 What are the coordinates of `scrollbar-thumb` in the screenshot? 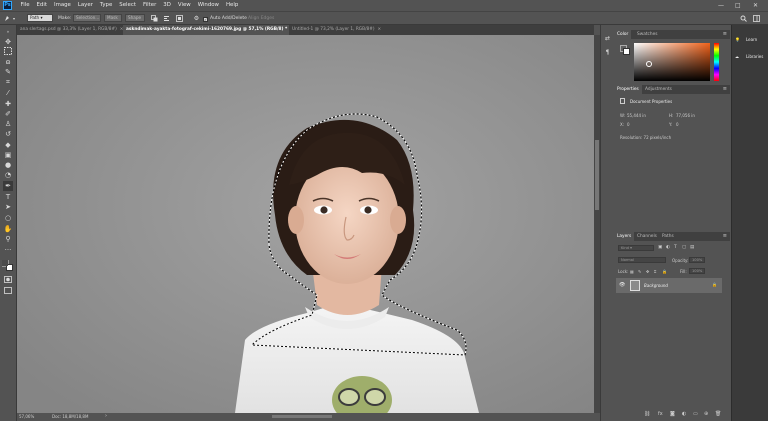 It's located at (597, 175).